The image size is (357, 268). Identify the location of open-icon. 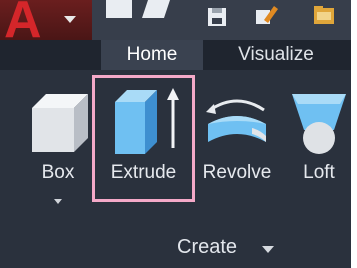
(324, 15).